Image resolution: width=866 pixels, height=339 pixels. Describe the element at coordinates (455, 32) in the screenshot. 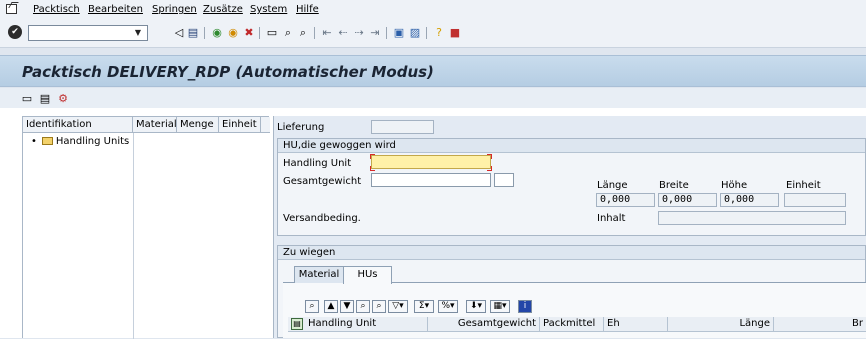

I see `layout-icon: ■` at that location.